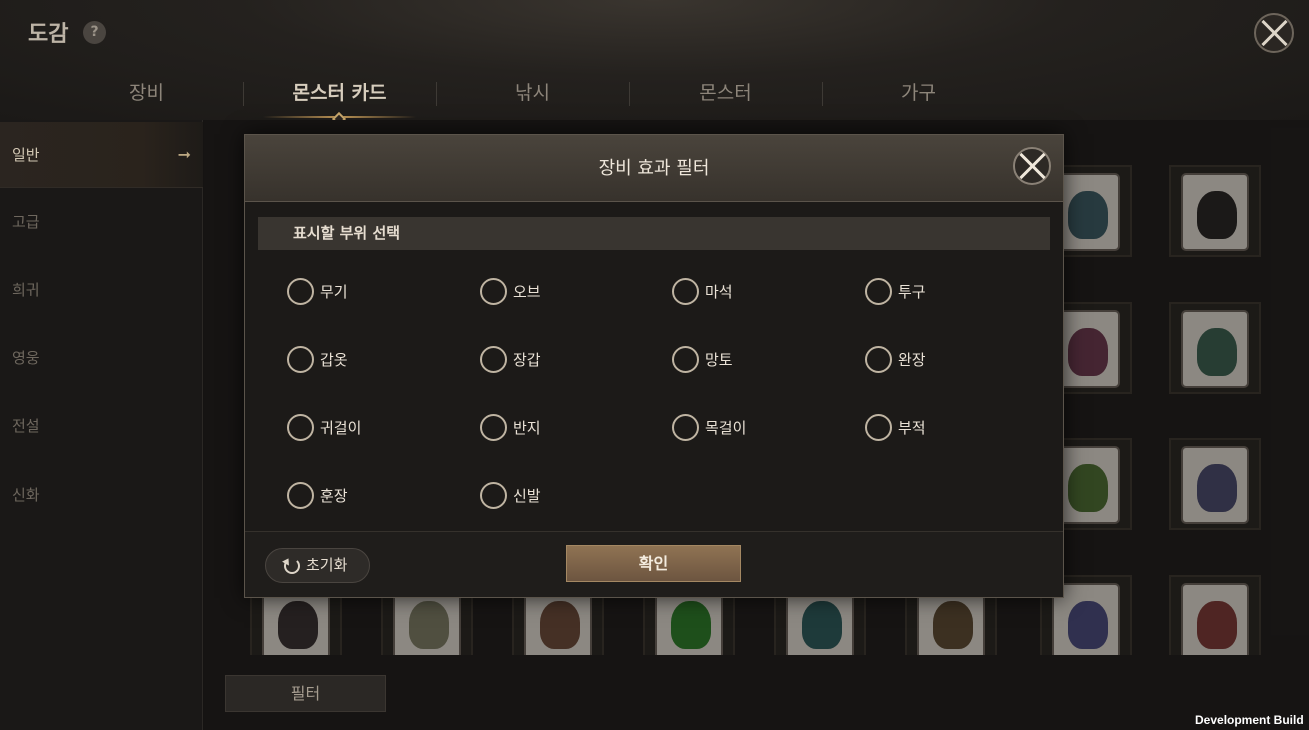 The height and width of the screenshot is (730, 1309). Describe the element at coordinates (725, 95) in the screenshot. I see `tab-monster: 몬스터` at that location.